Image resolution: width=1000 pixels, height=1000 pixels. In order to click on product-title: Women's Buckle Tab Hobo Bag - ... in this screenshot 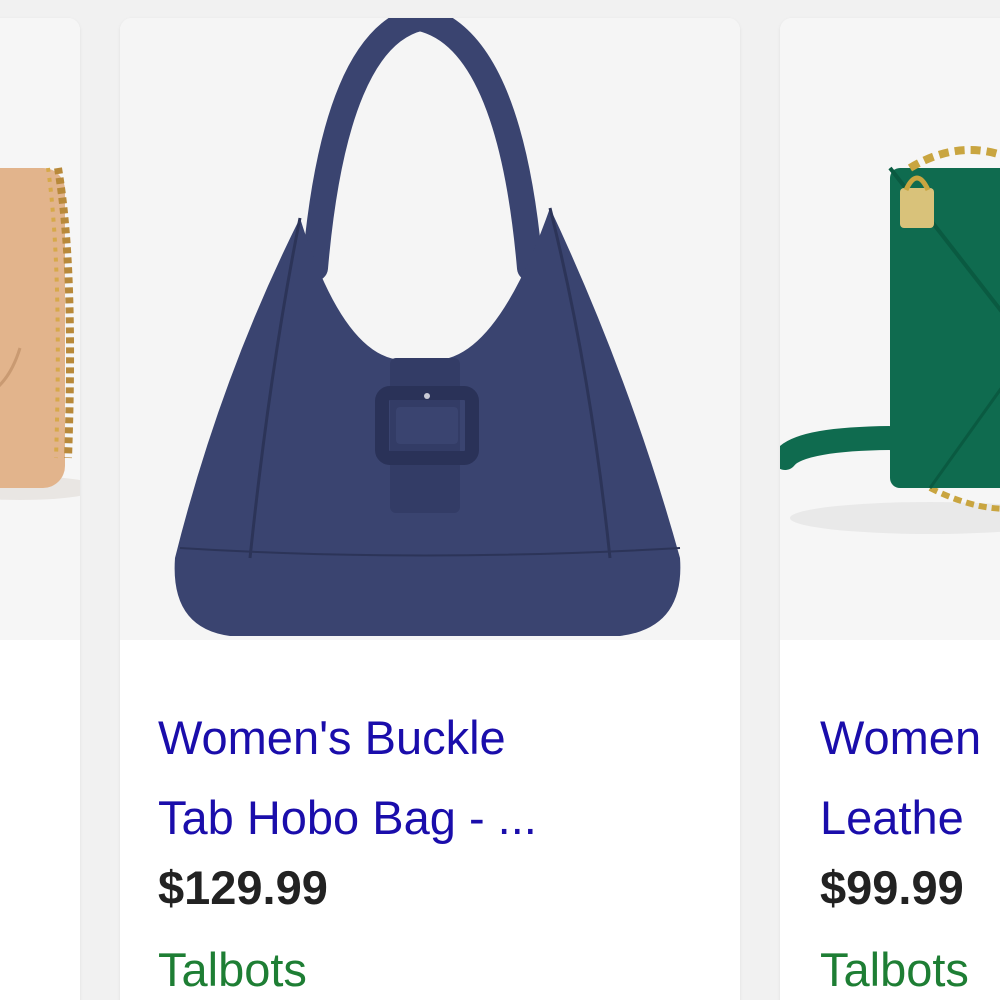, I will do `click(438, 778)`.